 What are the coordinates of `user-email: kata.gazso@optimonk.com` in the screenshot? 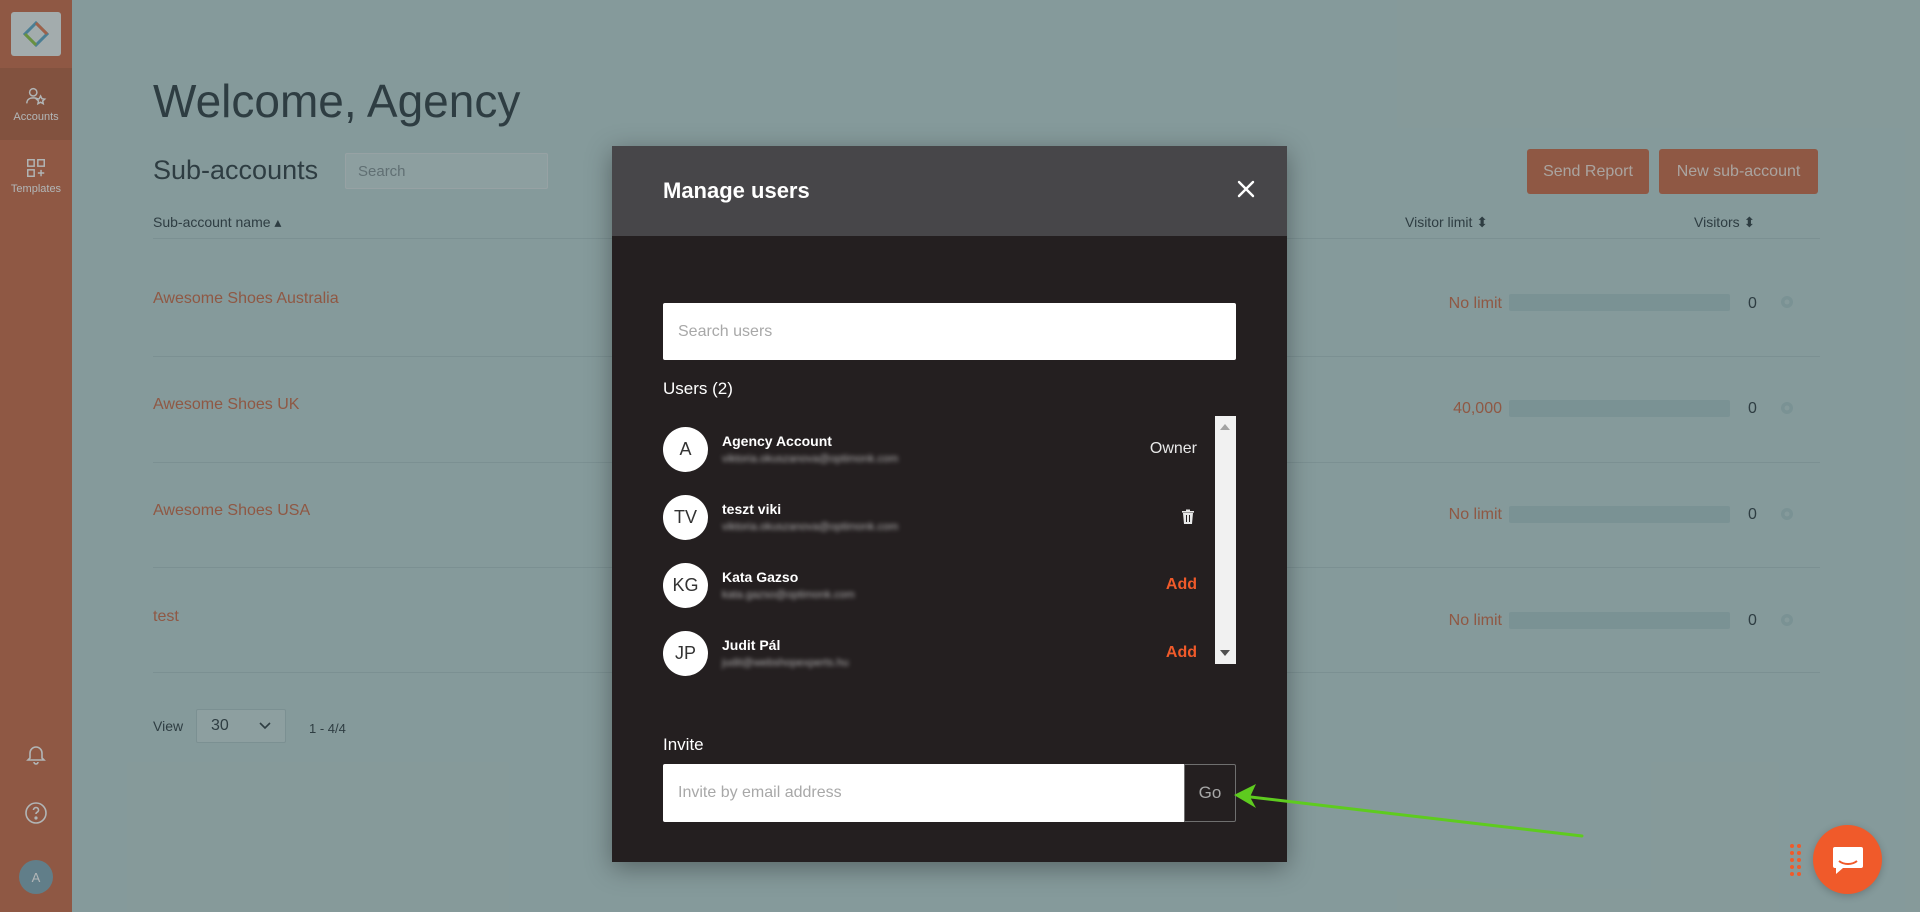 It's located at (788, 595).